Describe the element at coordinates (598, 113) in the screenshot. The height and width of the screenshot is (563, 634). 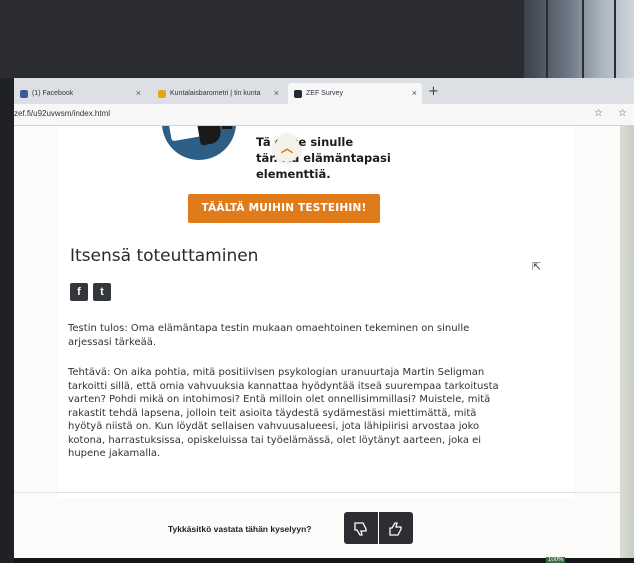
I see `reading-mode-icon: ☆` at that location.